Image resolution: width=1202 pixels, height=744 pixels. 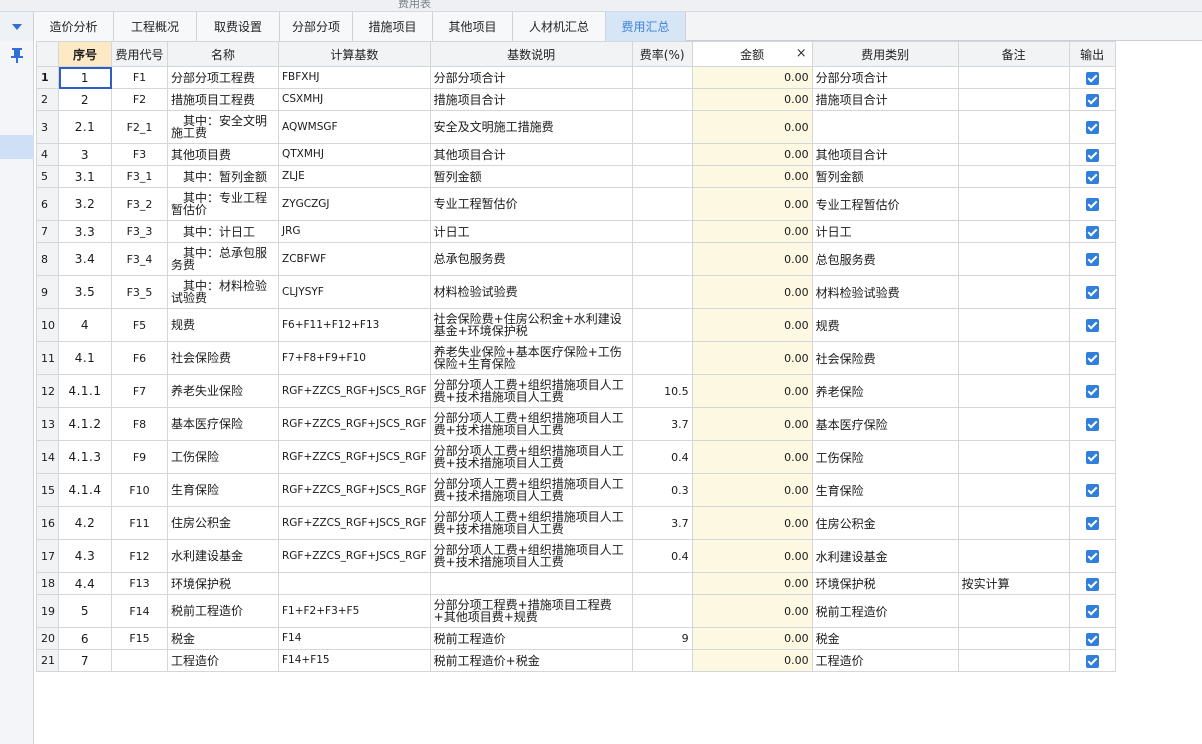 What do you see at coordinates (885, 358) in the screenshot?
I see `cell-category: 社会保险费` at bounding box center [885, 358].